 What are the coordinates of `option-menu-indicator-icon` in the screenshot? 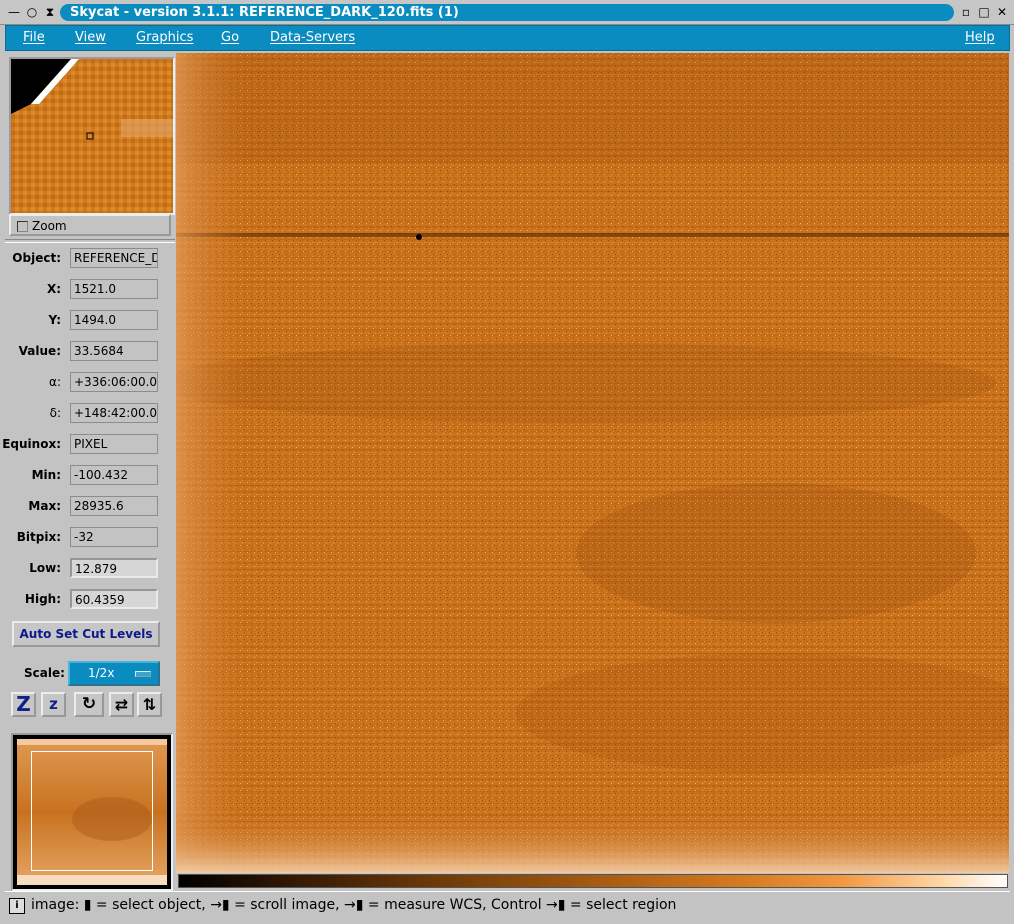 It's located at (143, 674).